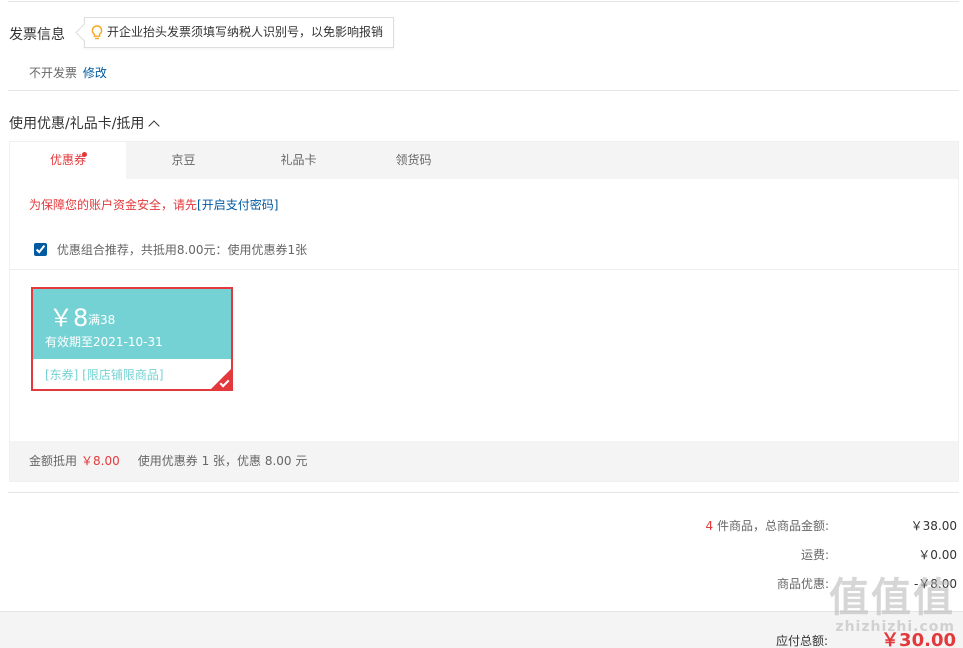  Describe the element at coordinates (483, 1) in the screenshot. I see `top-divider` at that location.